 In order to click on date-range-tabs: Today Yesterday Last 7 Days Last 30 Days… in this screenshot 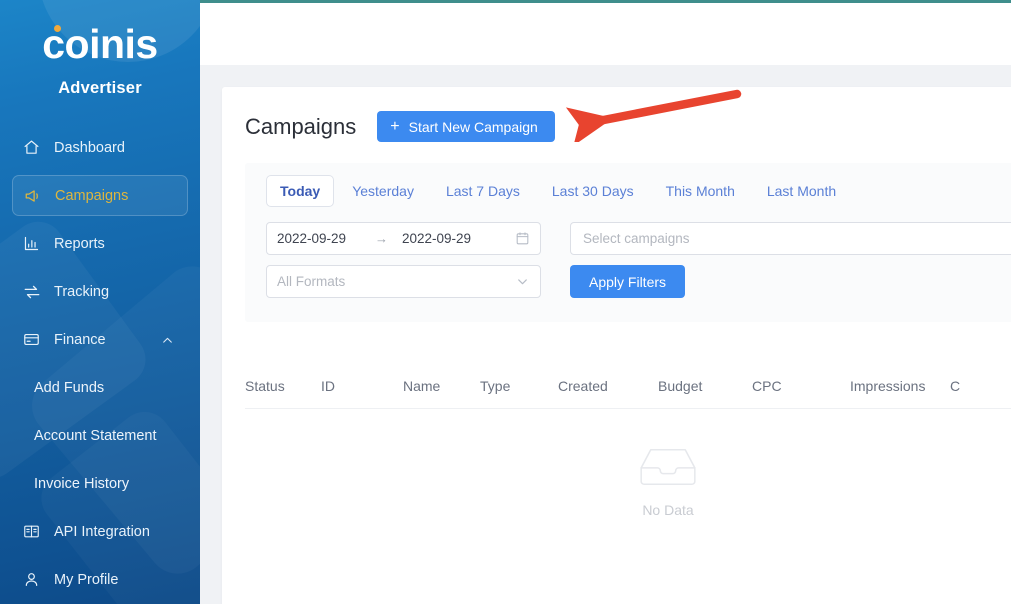, I will do `click(638, 191)`.